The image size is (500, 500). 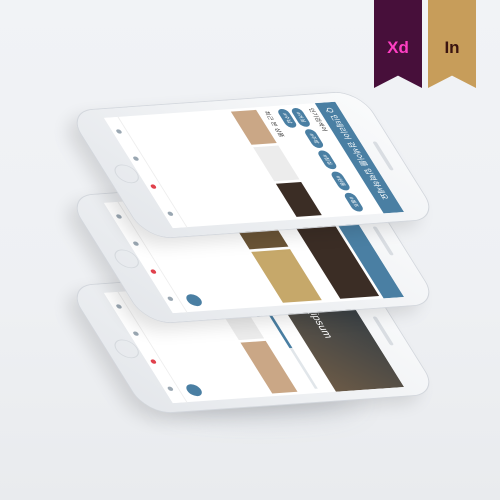 I want to click on adobe-xd-badge: Xd, so click(x=398, y=44).